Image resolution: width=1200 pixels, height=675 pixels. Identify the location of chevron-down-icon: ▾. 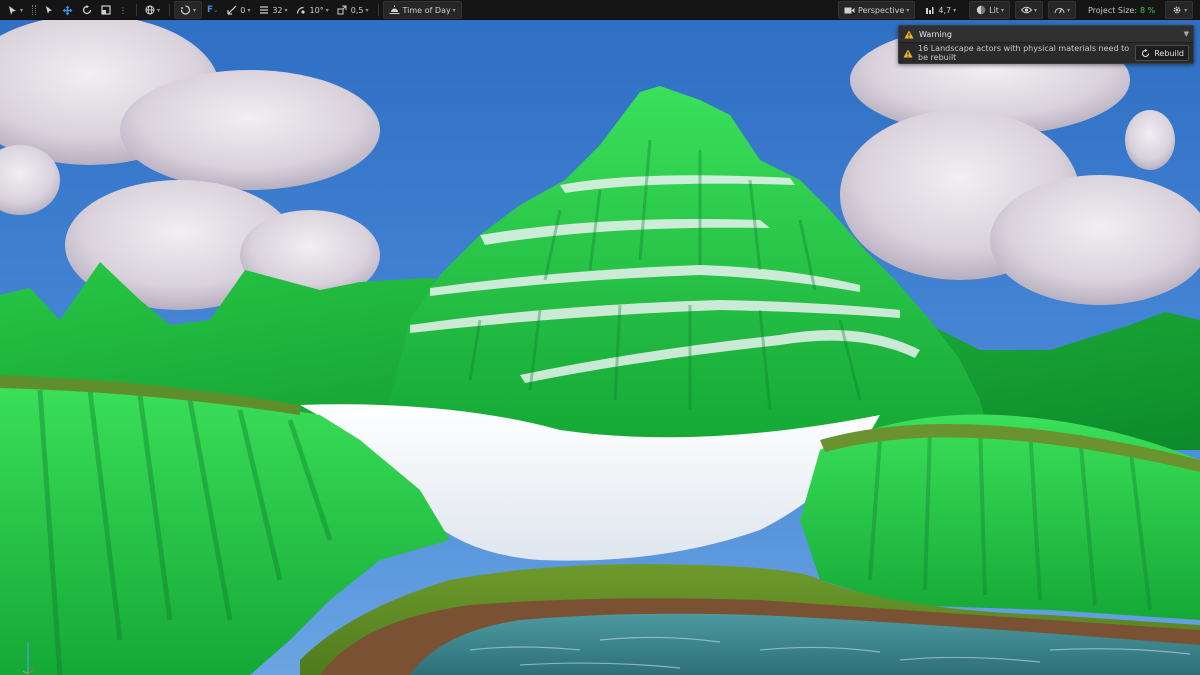
(22, 10).